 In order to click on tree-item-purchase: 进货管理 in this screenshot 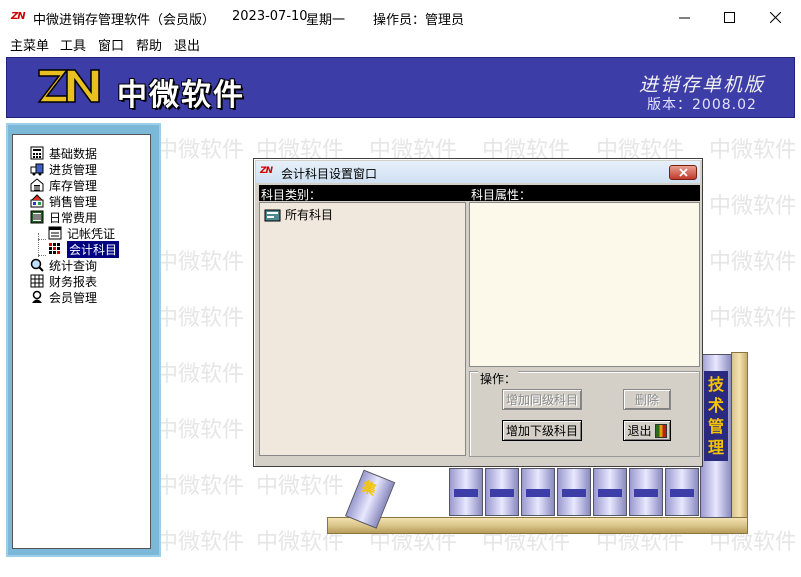, I will do `click(63, 169)`.